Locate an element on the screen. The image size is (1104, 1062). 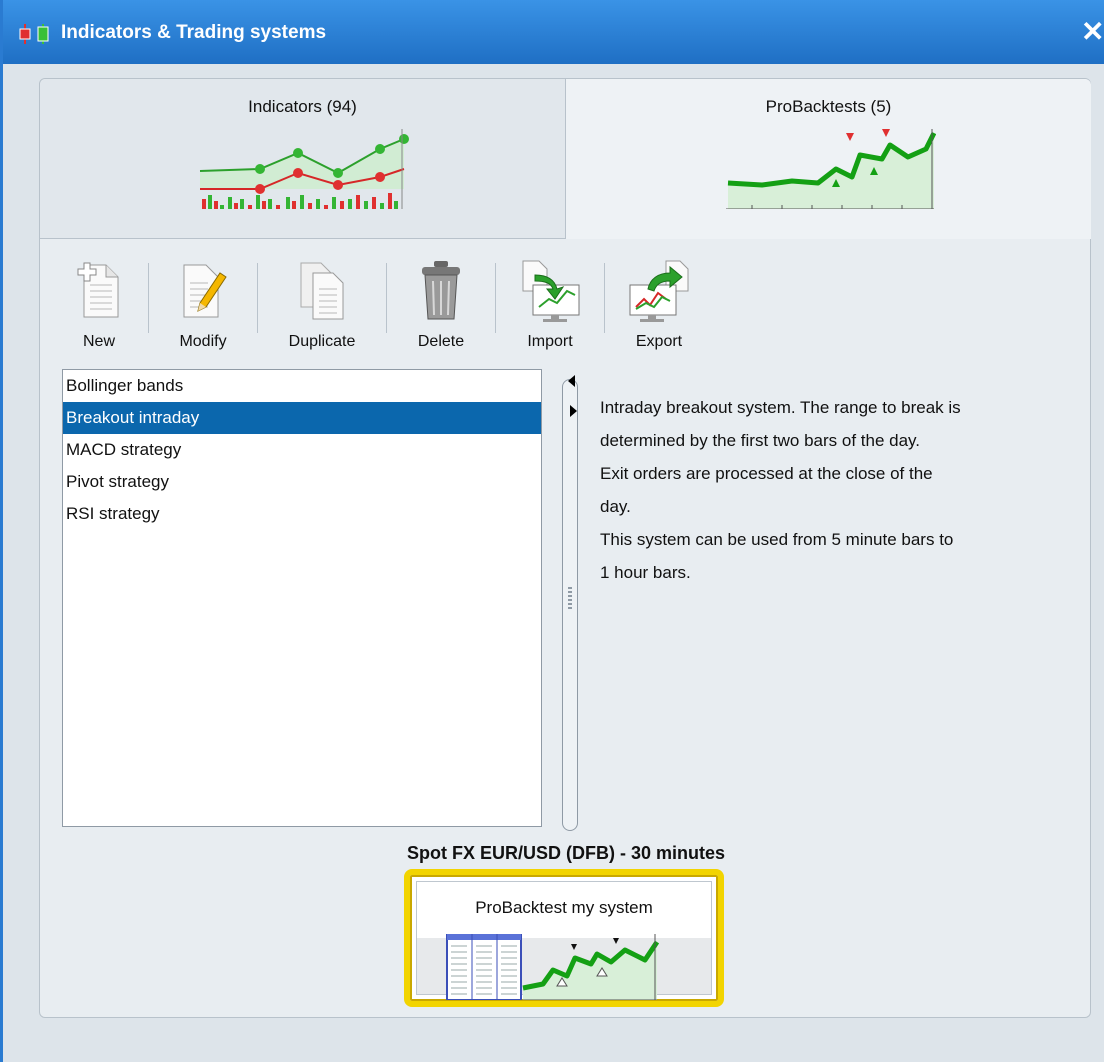
tab-probacktests: ProBacktests (5) is located at coordinates (828, 159).